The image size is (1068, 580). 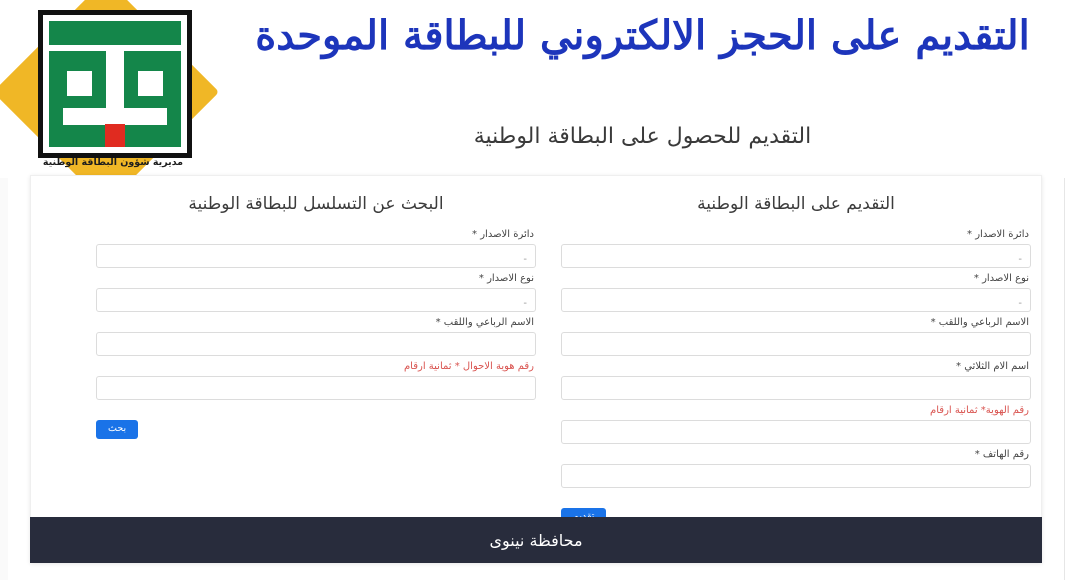 I want to click on field-issuing-office: دائرة الاصدار * -, so click(x=796, y=248).